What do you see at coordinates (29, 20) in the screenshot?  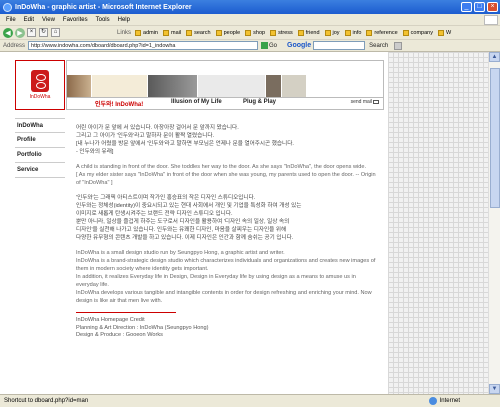 I see `menu-edit: Edit` at bounding box center [29, 20].